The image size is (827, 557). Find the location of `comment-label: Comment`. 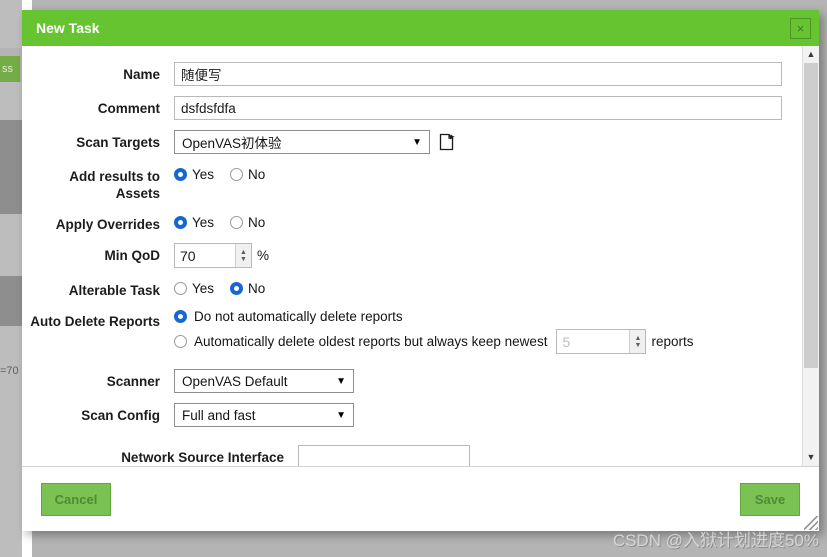

comment-label: Comment is located at coordinates (128, 108).